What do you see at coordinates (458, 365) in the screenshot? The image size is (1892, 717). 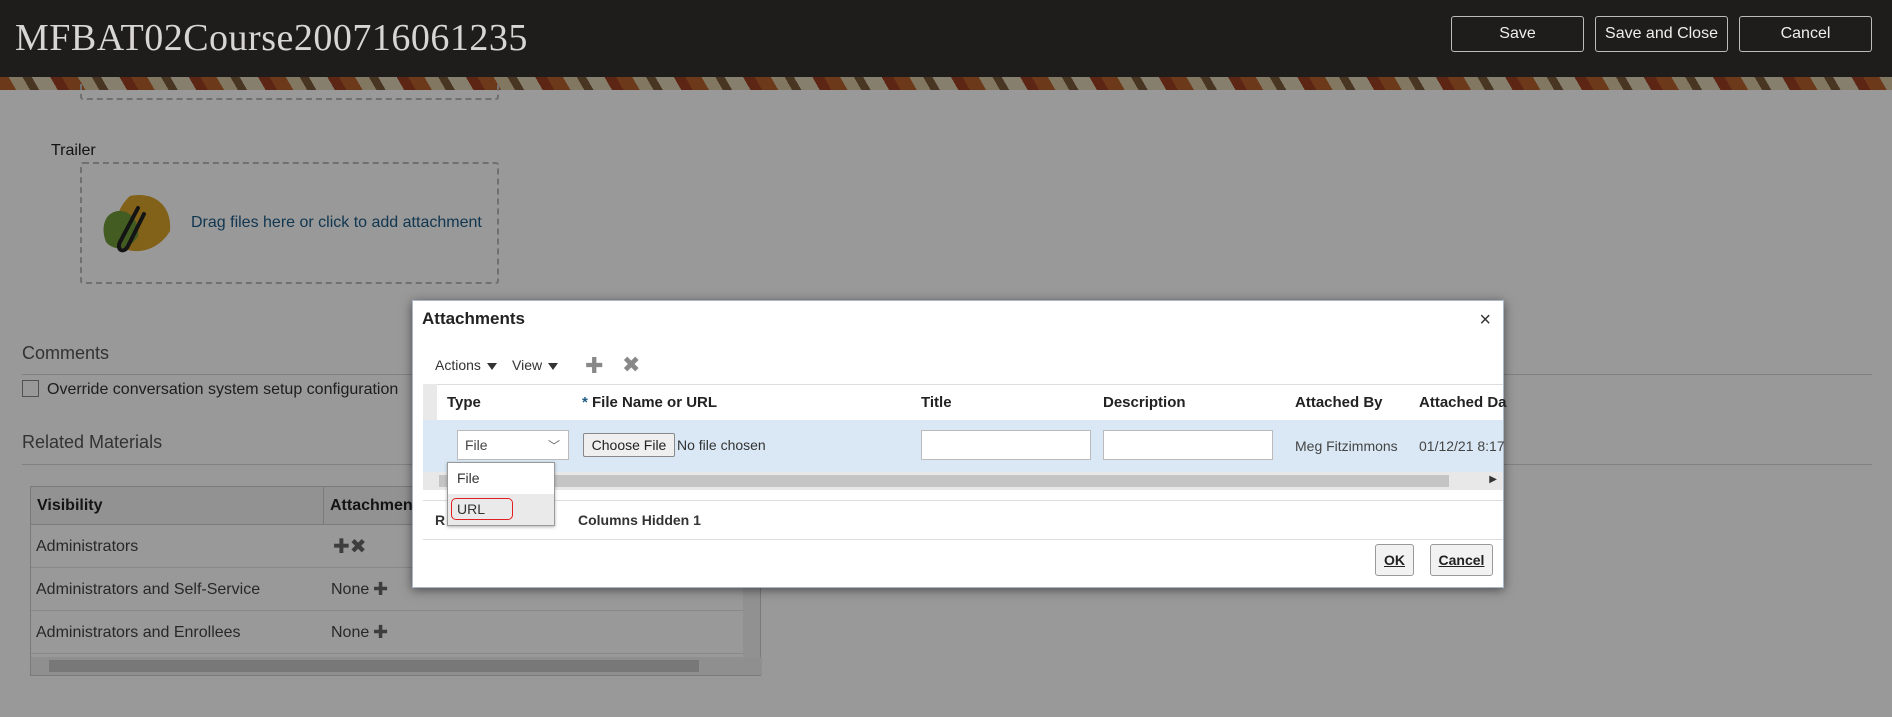 I see `actions-label: Actions` at bounding box center [458, 365].